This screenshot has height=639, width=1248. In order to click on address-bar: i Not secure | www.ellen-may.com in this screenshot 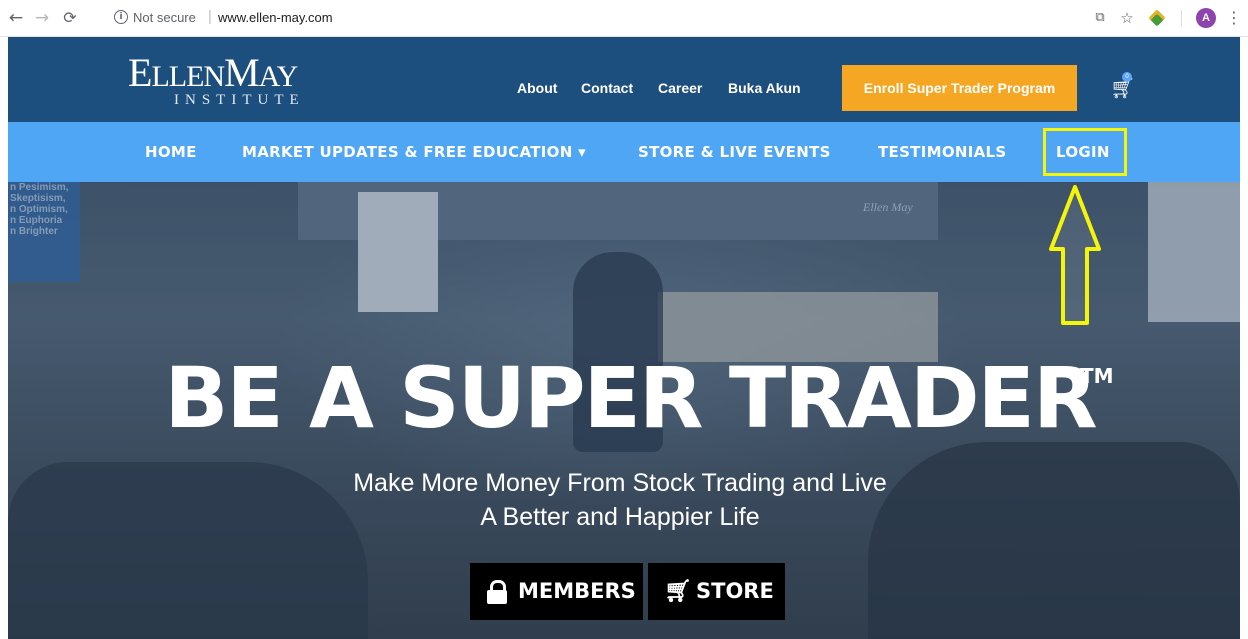, I will do `click(590, 18)`.